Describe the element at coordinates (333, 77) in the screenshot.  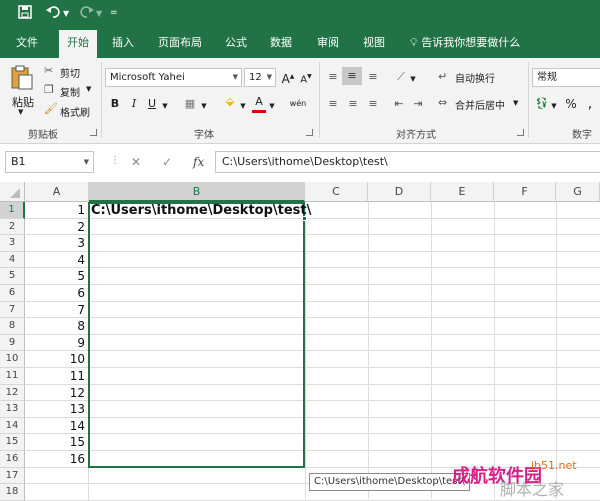
I see `align-top-icon: ≡` at that location.